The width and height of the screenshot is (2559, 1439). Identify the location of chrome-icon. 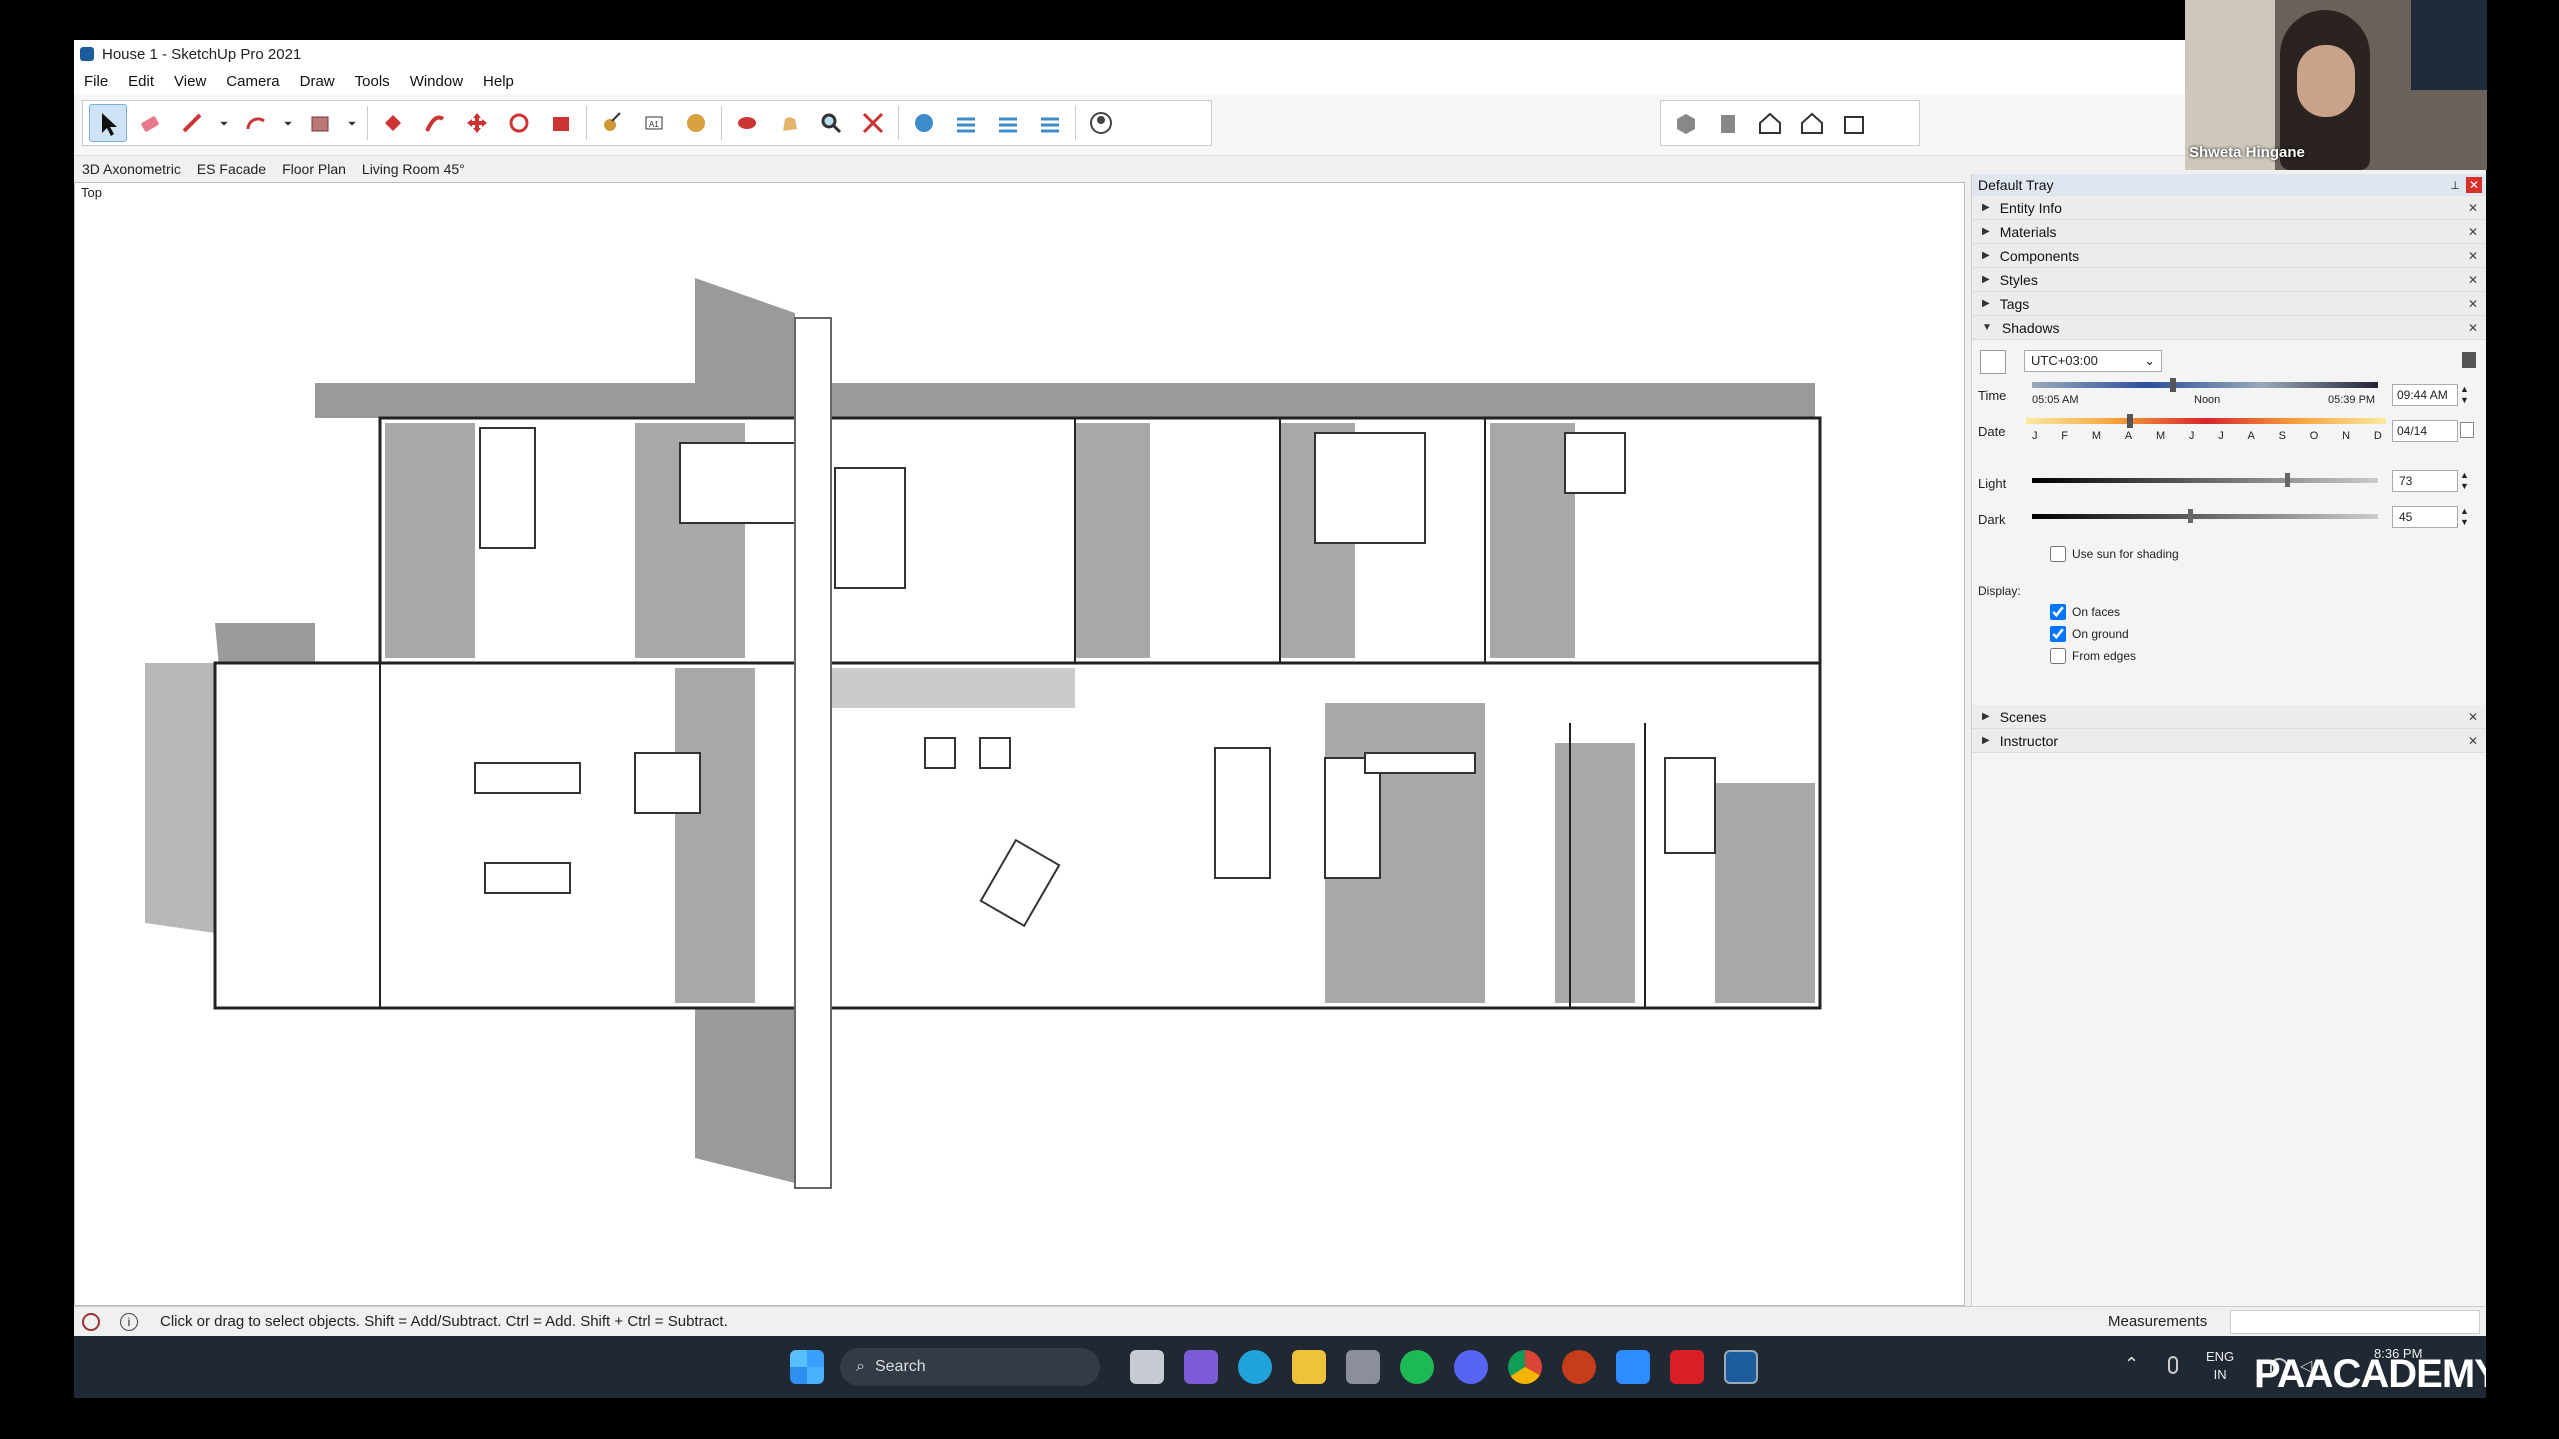
(1525, 1367).